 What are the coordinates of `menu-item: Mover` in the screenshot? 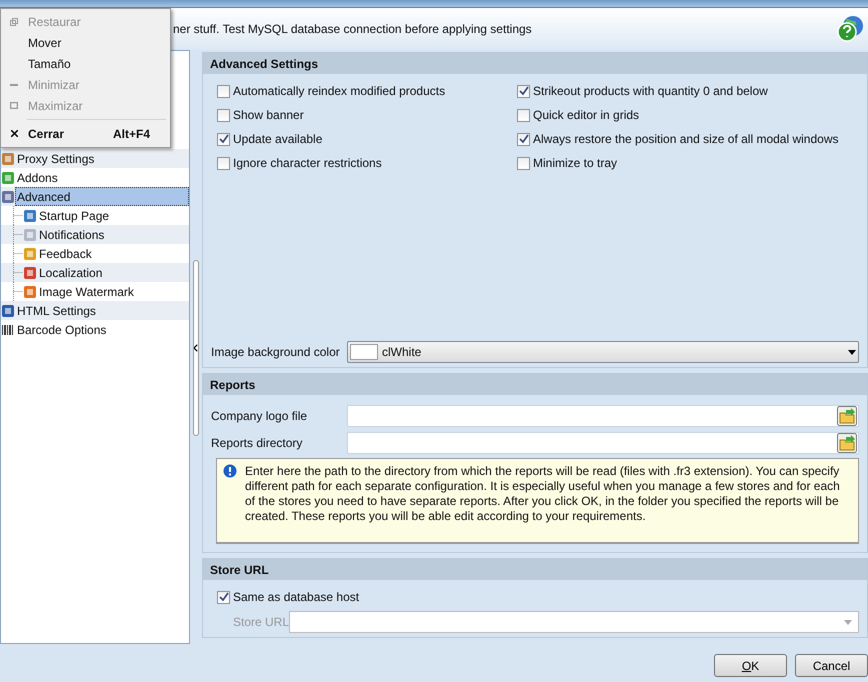 It's located at (85, 42).